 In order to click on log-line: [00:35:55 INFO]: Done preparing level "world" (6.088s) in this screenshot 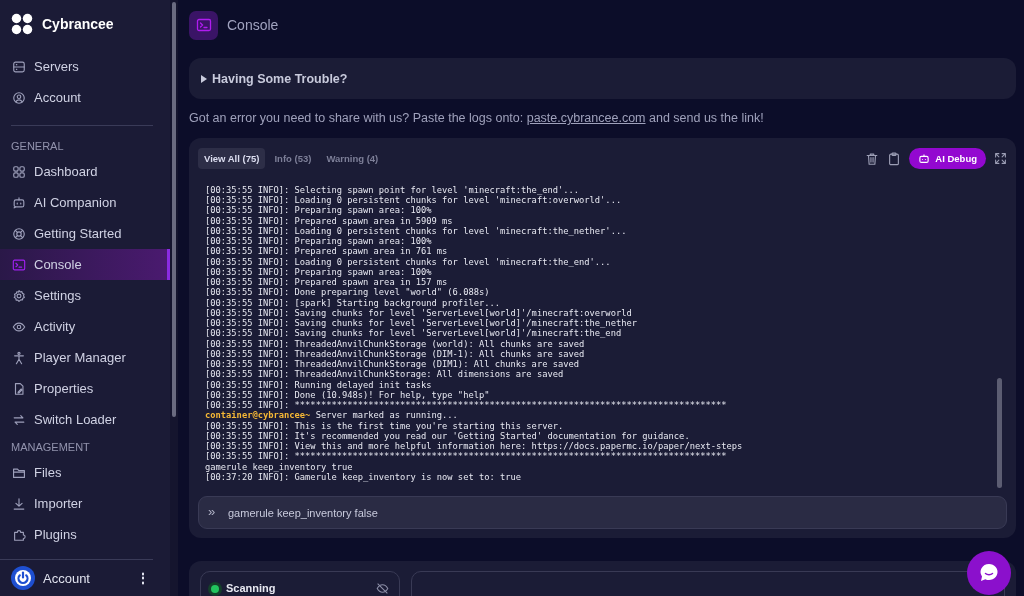, I will do `click(348, 292)`.